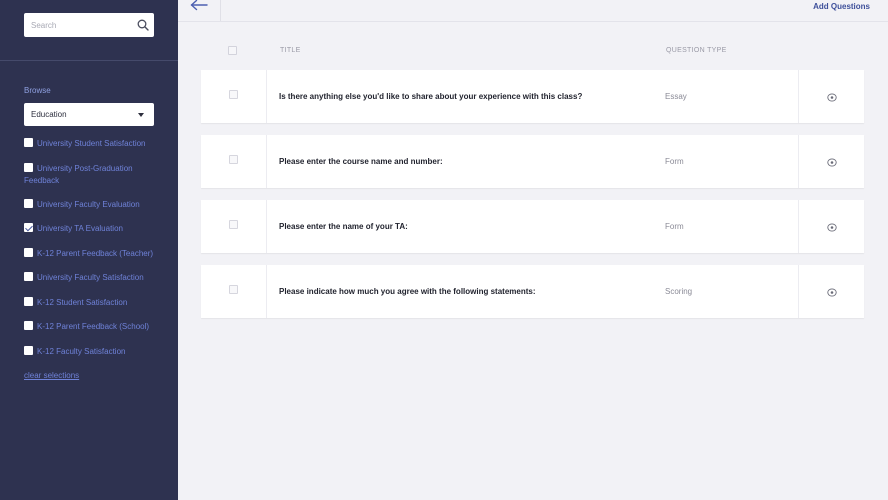 This screenshot has width=888, height=500. Describe the element at coordinates (89, 60) in the screenshot. I see `sidebar-divider` at that location.